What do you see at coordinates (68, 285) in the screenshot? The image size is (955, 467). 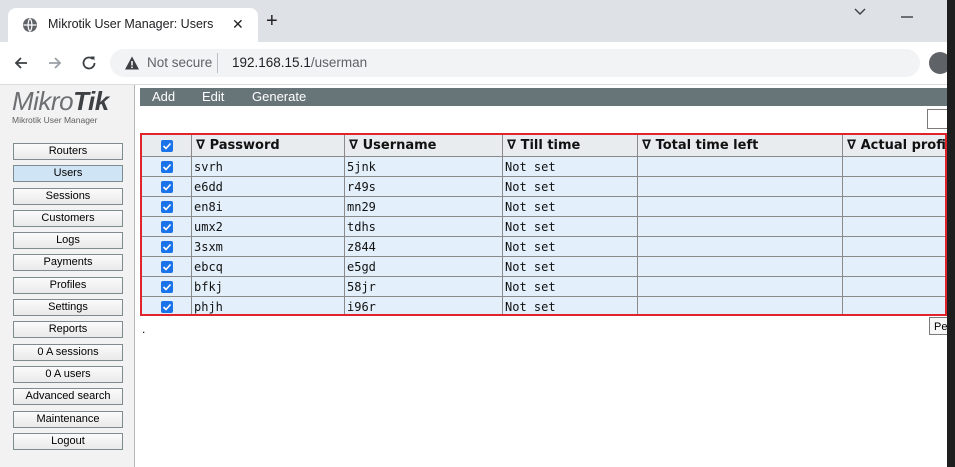 I see `sidebar-item-profiles: Profiles` at bounding box center [68, 285].